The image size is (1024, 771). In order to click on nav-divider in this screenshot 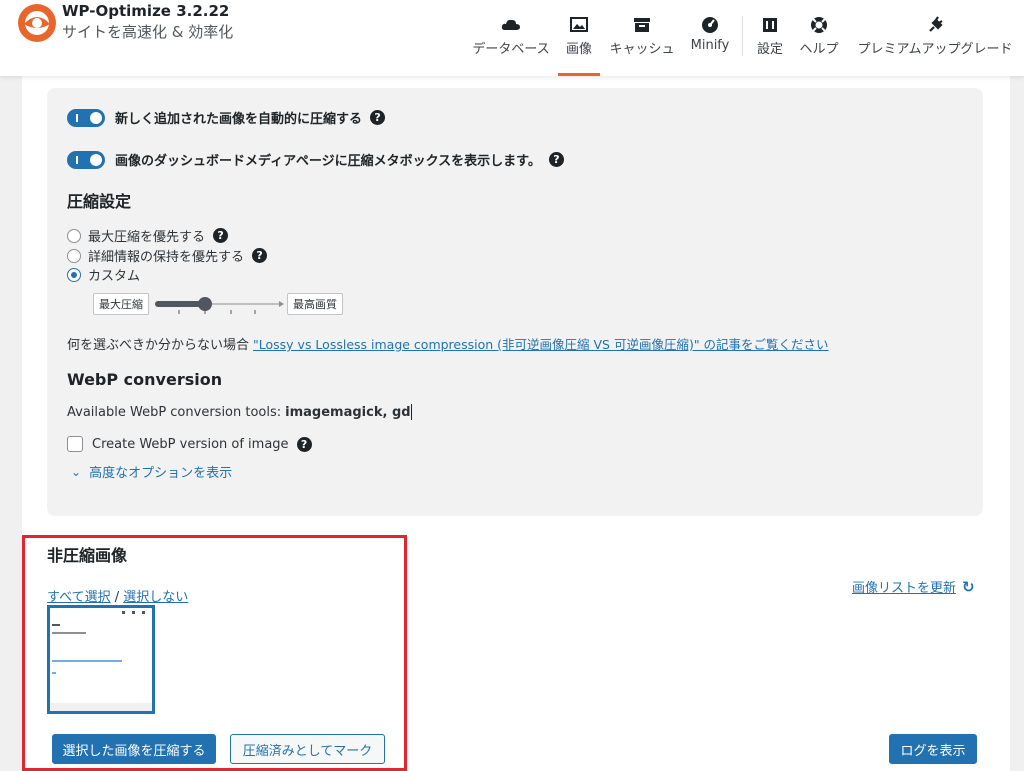, I will do `click(742, 36)`.